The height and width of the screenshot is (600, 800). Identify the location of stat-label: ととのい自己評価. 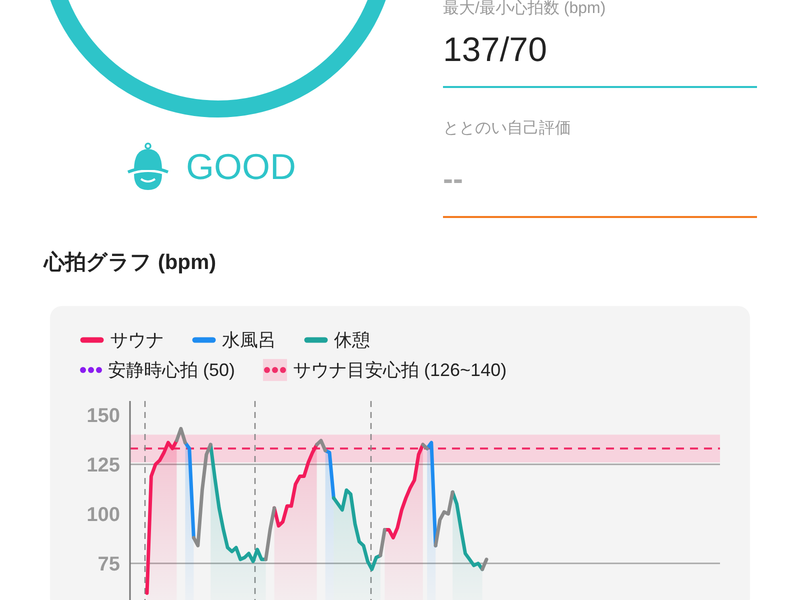
(507, 129).